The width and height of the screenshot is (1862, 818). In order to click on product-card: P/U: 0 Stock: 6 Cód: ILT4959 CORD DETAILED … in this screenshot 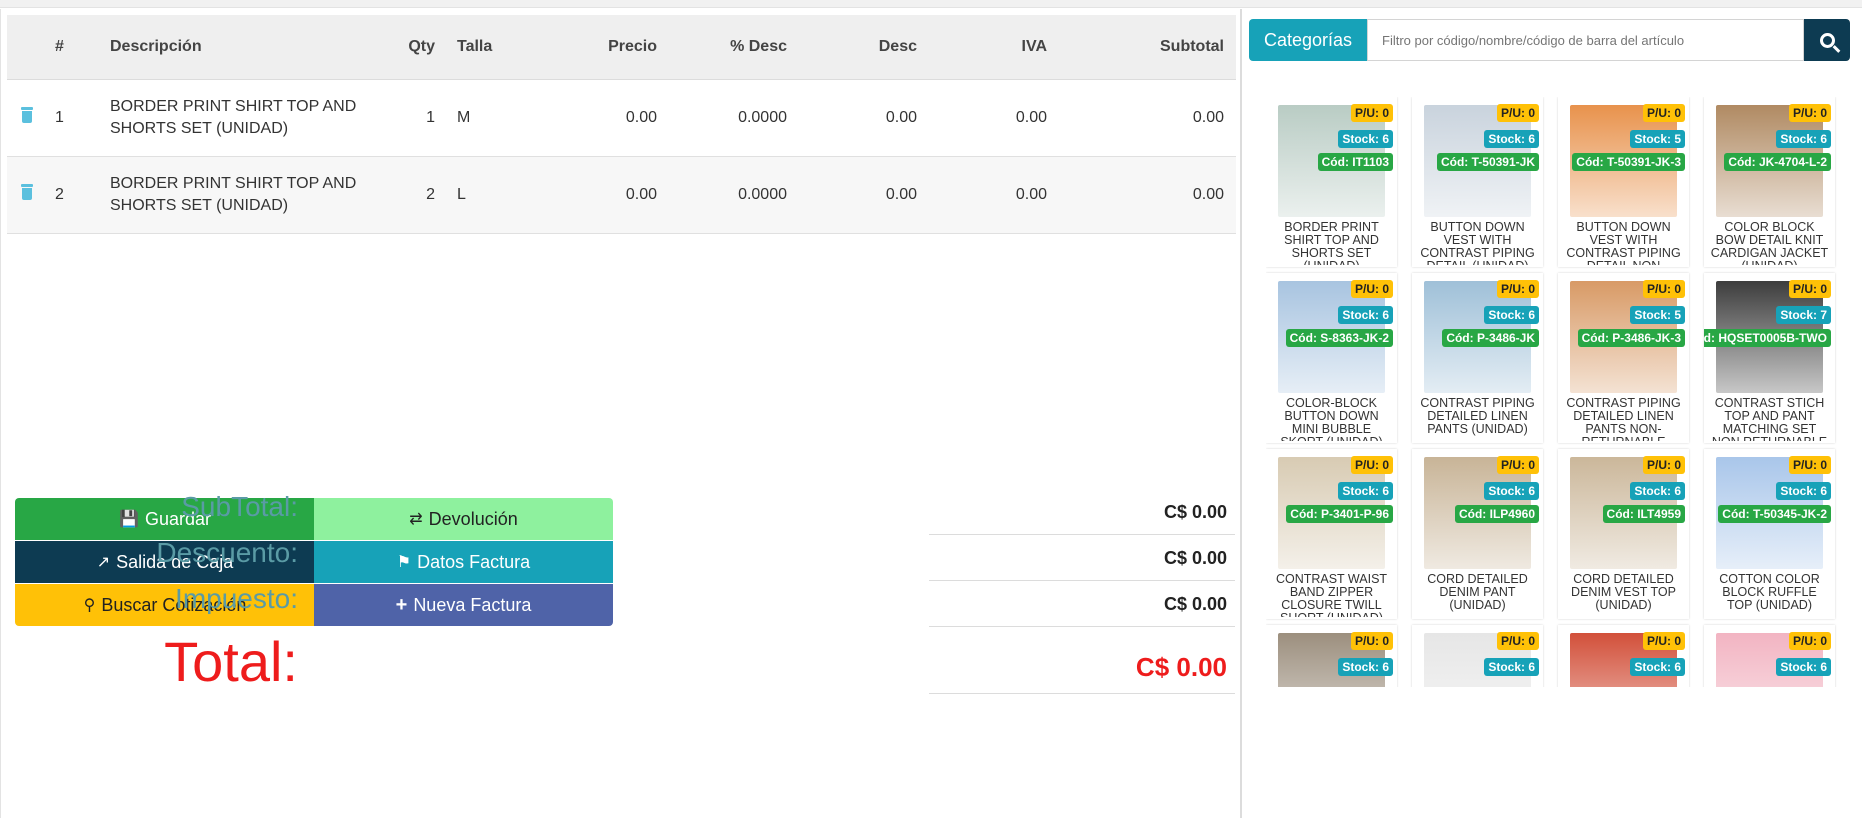, I will do `click(1623, 534)`.